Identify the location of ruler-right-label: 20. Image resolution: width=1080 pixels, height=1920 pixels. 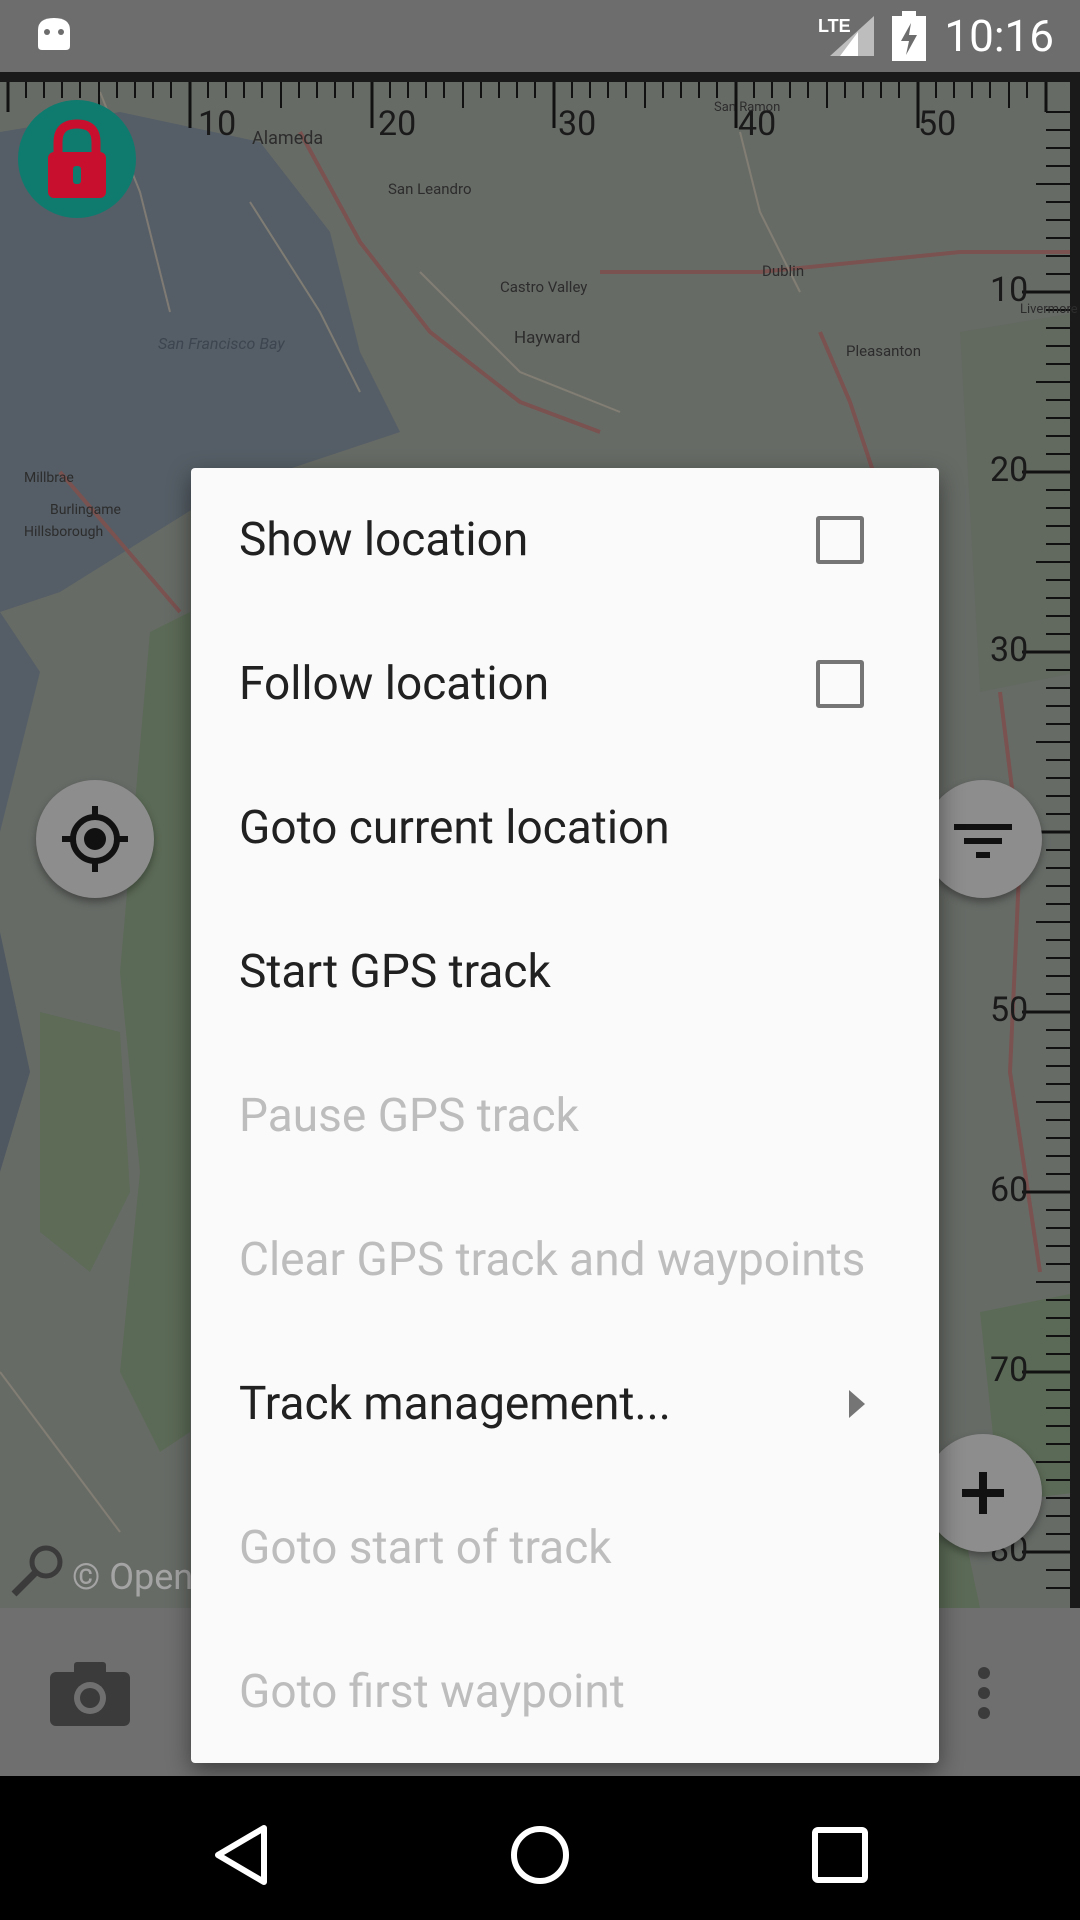
(1009, 470).